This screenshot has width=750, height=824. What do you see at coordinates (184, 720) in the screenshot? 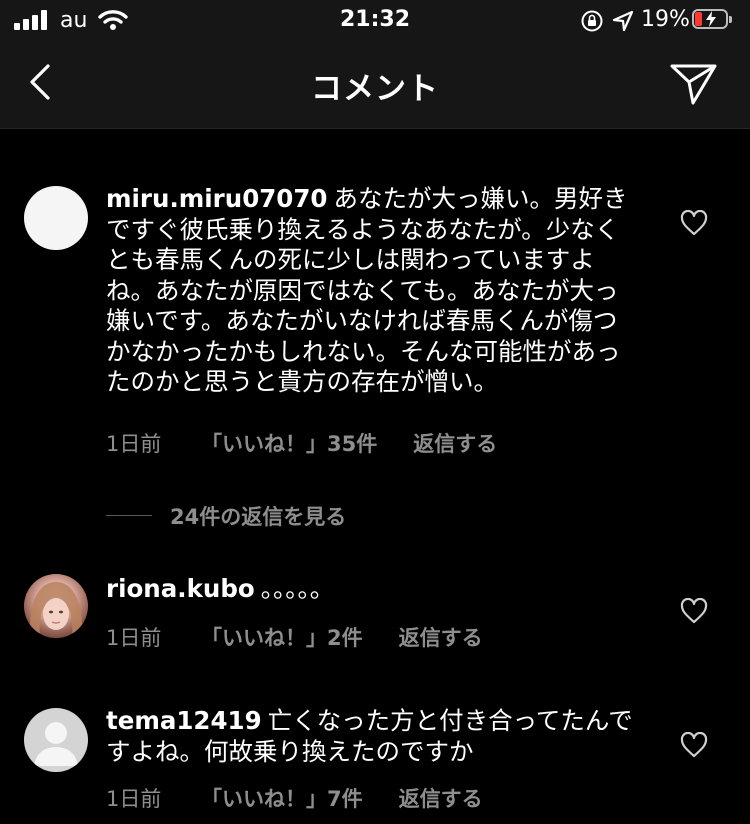
I see `comment-username: tema12419` at bounding box center [184, 720].